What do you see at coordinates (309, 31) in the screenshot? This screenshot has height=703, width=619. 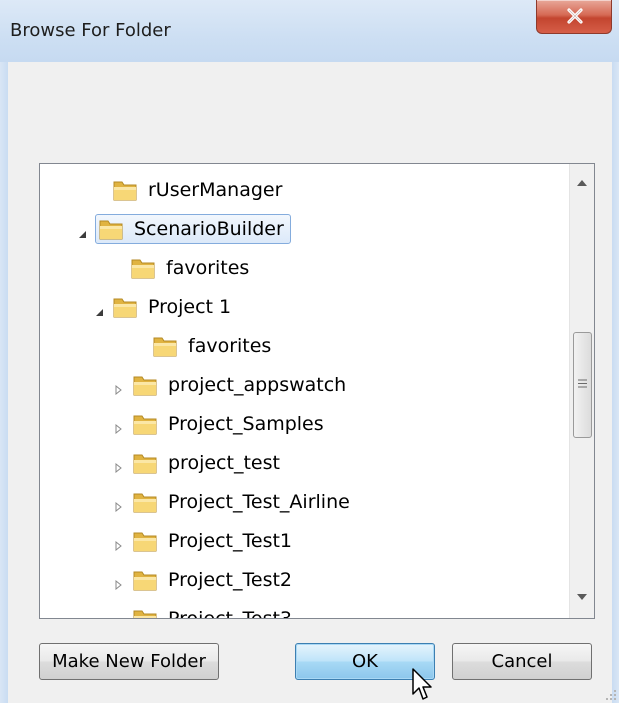 I see `title-bar: Browse For Folder` at bounding box center [309, 31].